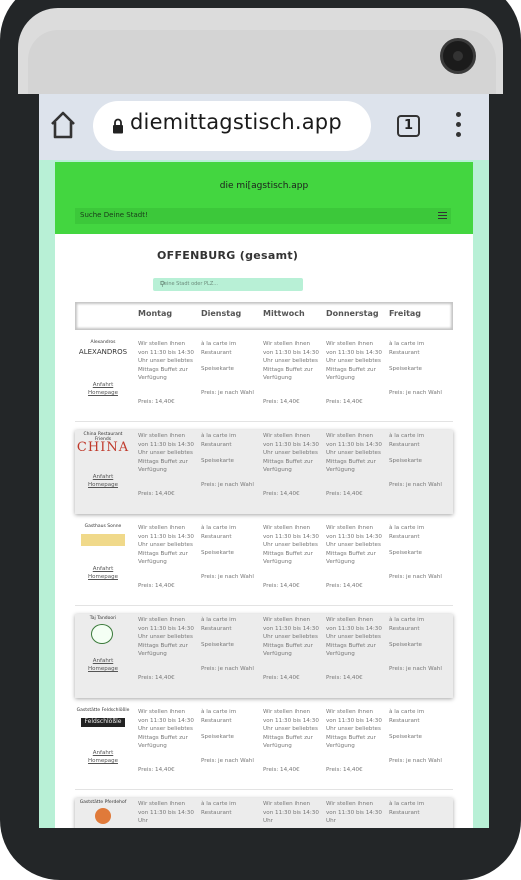 The height and width of the screenshot is (880, 521). What do you see at coordinates (103, 722) in the screenshot?
I see `restaurant-logo: Feldschlößle` at bounding box center [103, 722].